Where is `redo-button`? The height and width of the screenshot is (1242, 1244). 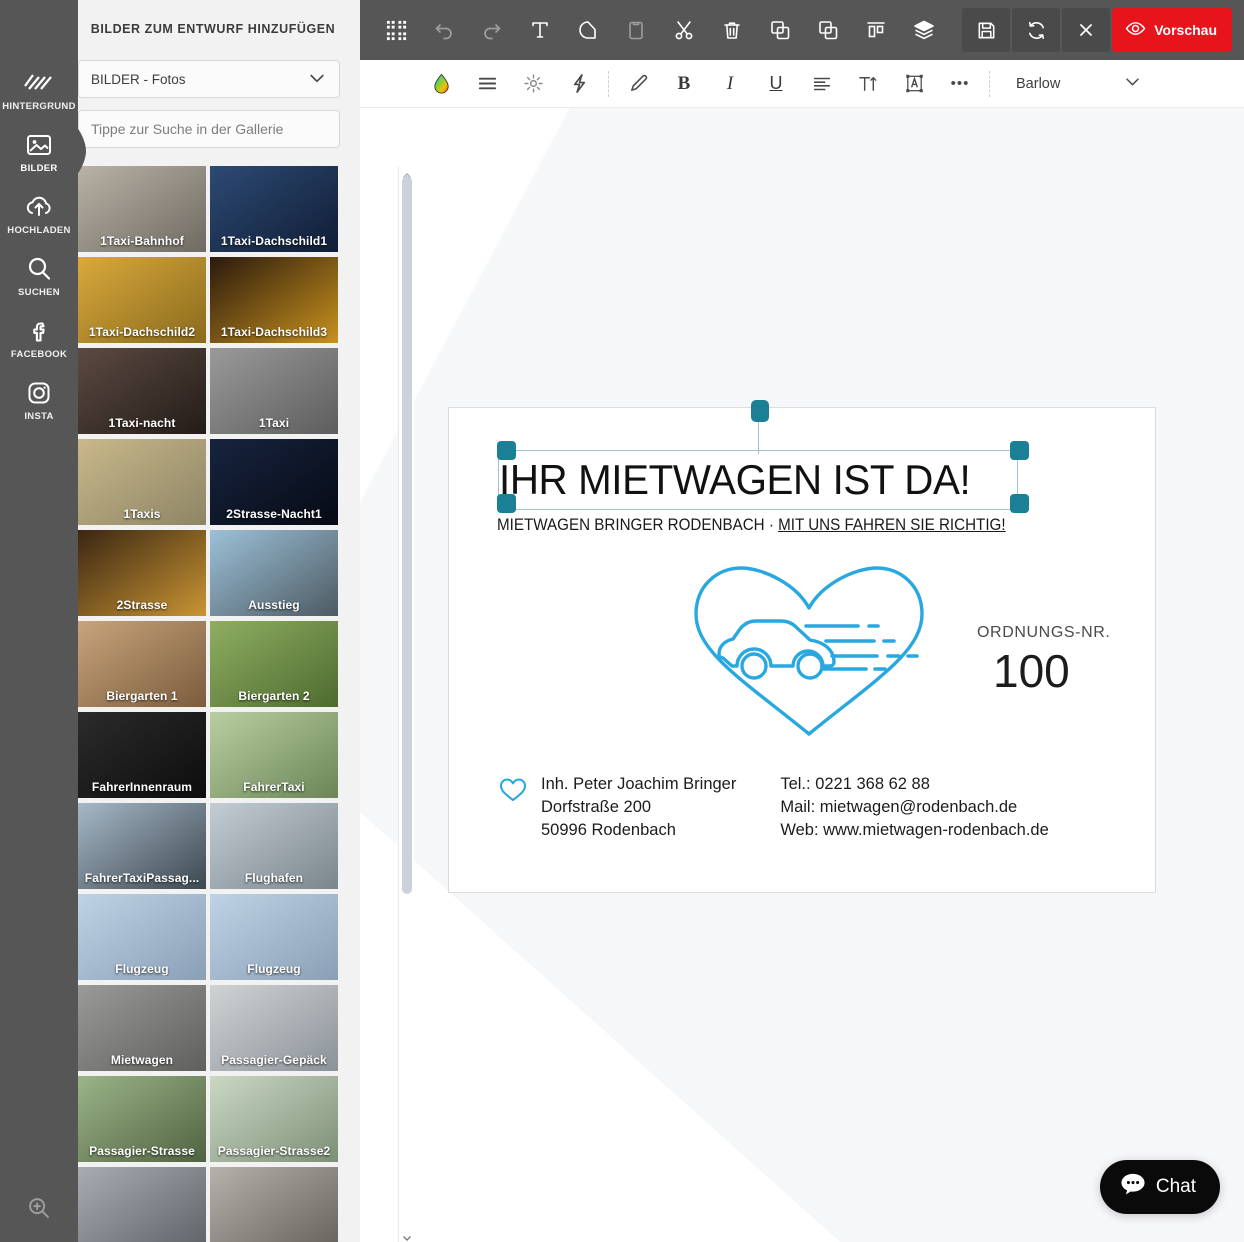 redo-button is located at coordinates (492, 30).